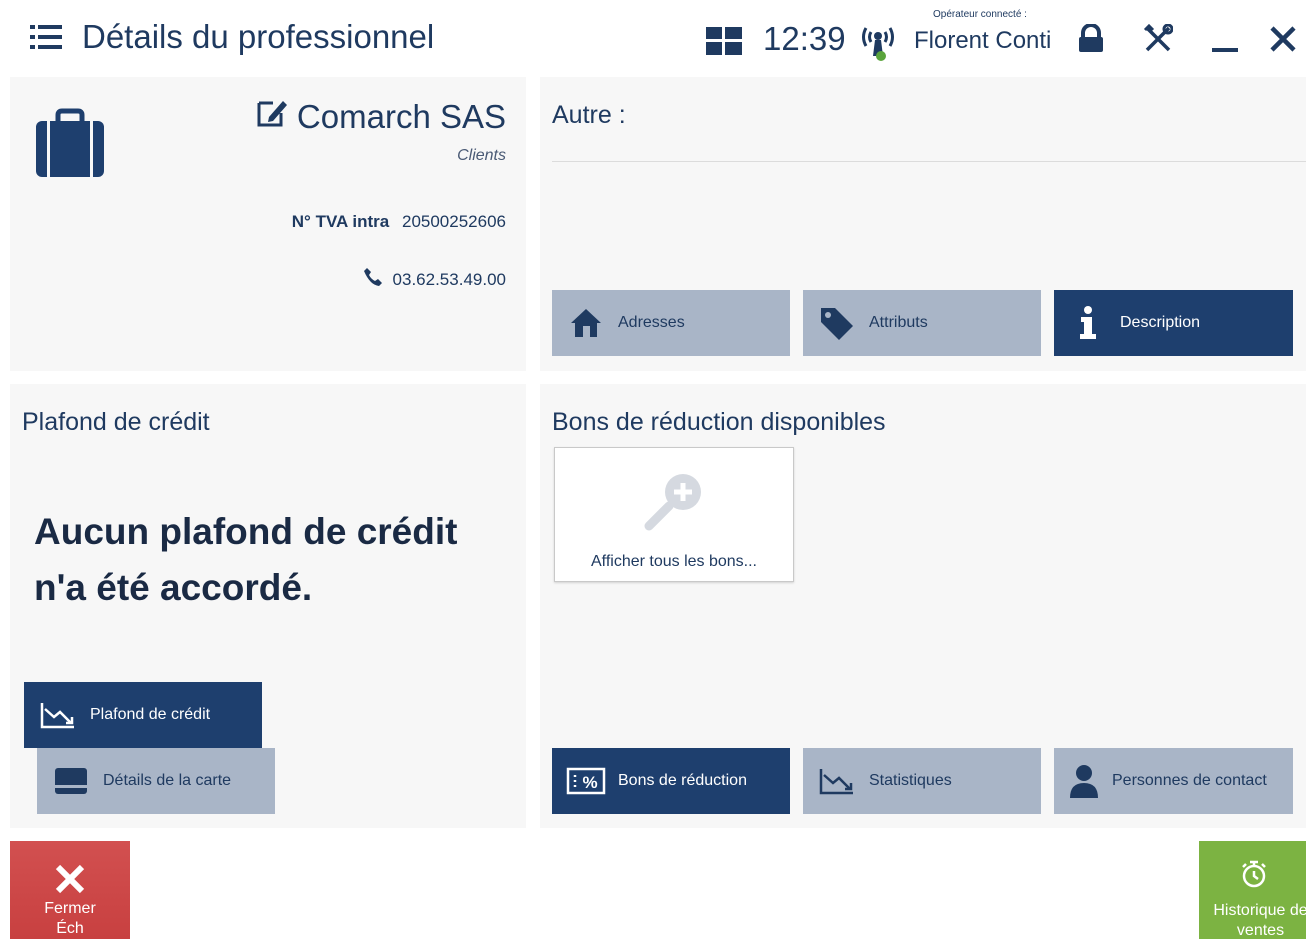 Image resolution: width=1306 pixels, height=939 pixels. What do you see at coordinates (1225, 40) in the screenshot?
I see `minimize-button` at bounding box center [1225, 40].